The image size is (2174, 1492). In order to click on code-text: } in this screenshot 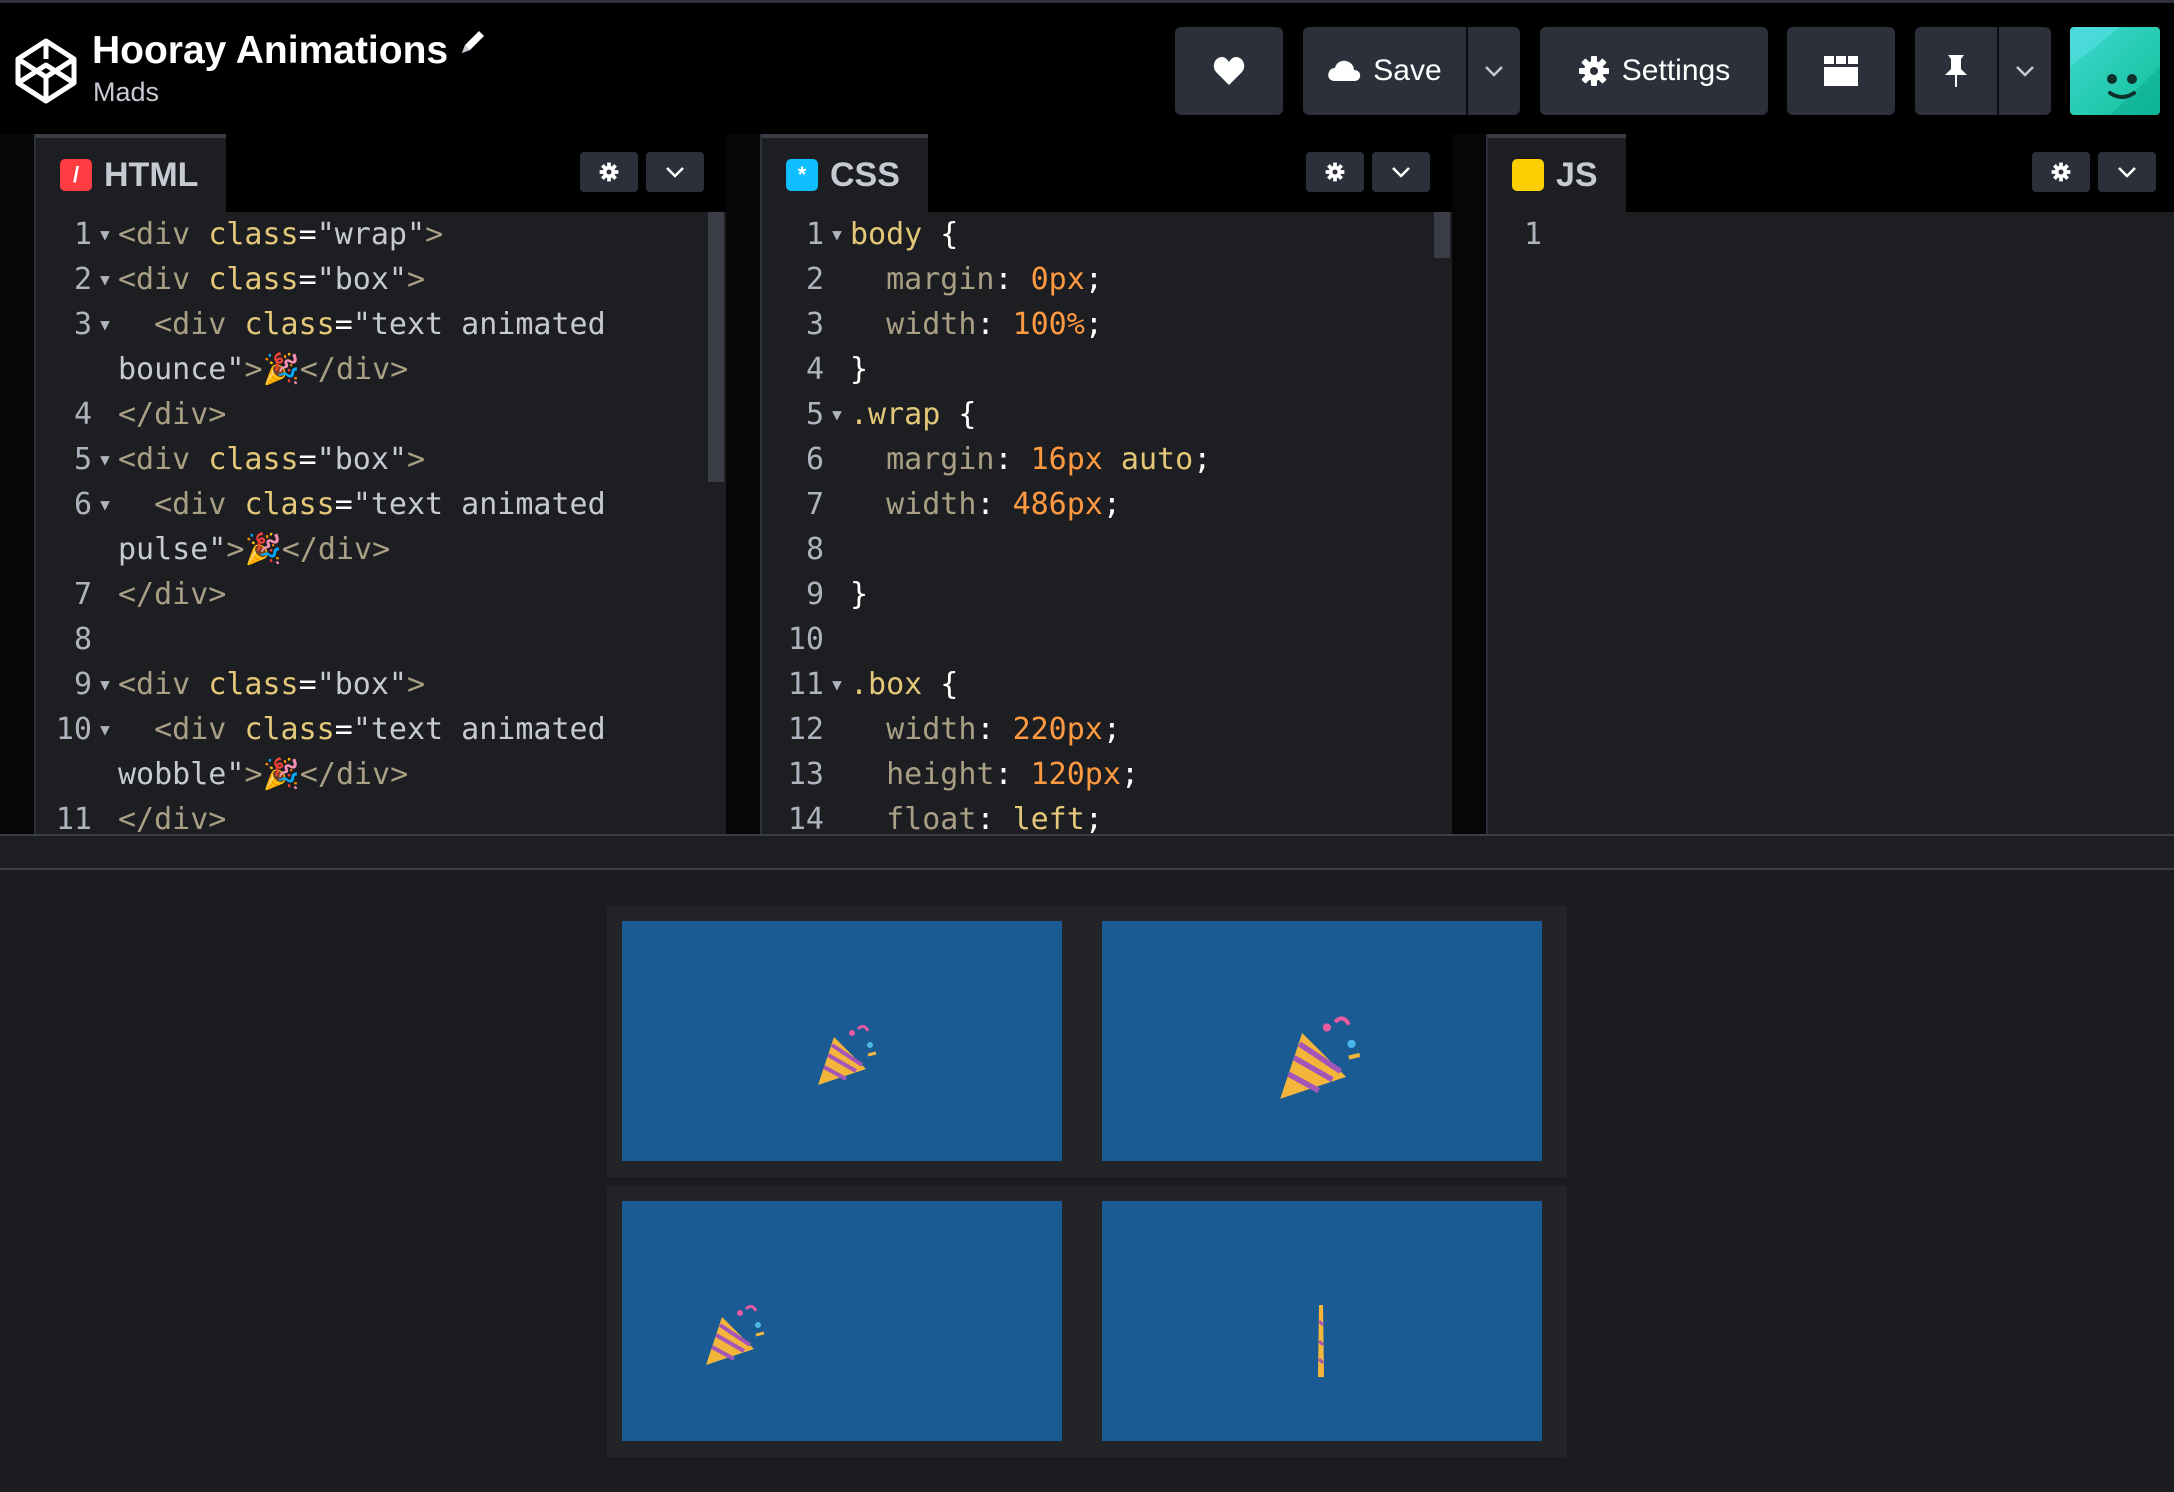, I will do `click(859, 594)`.